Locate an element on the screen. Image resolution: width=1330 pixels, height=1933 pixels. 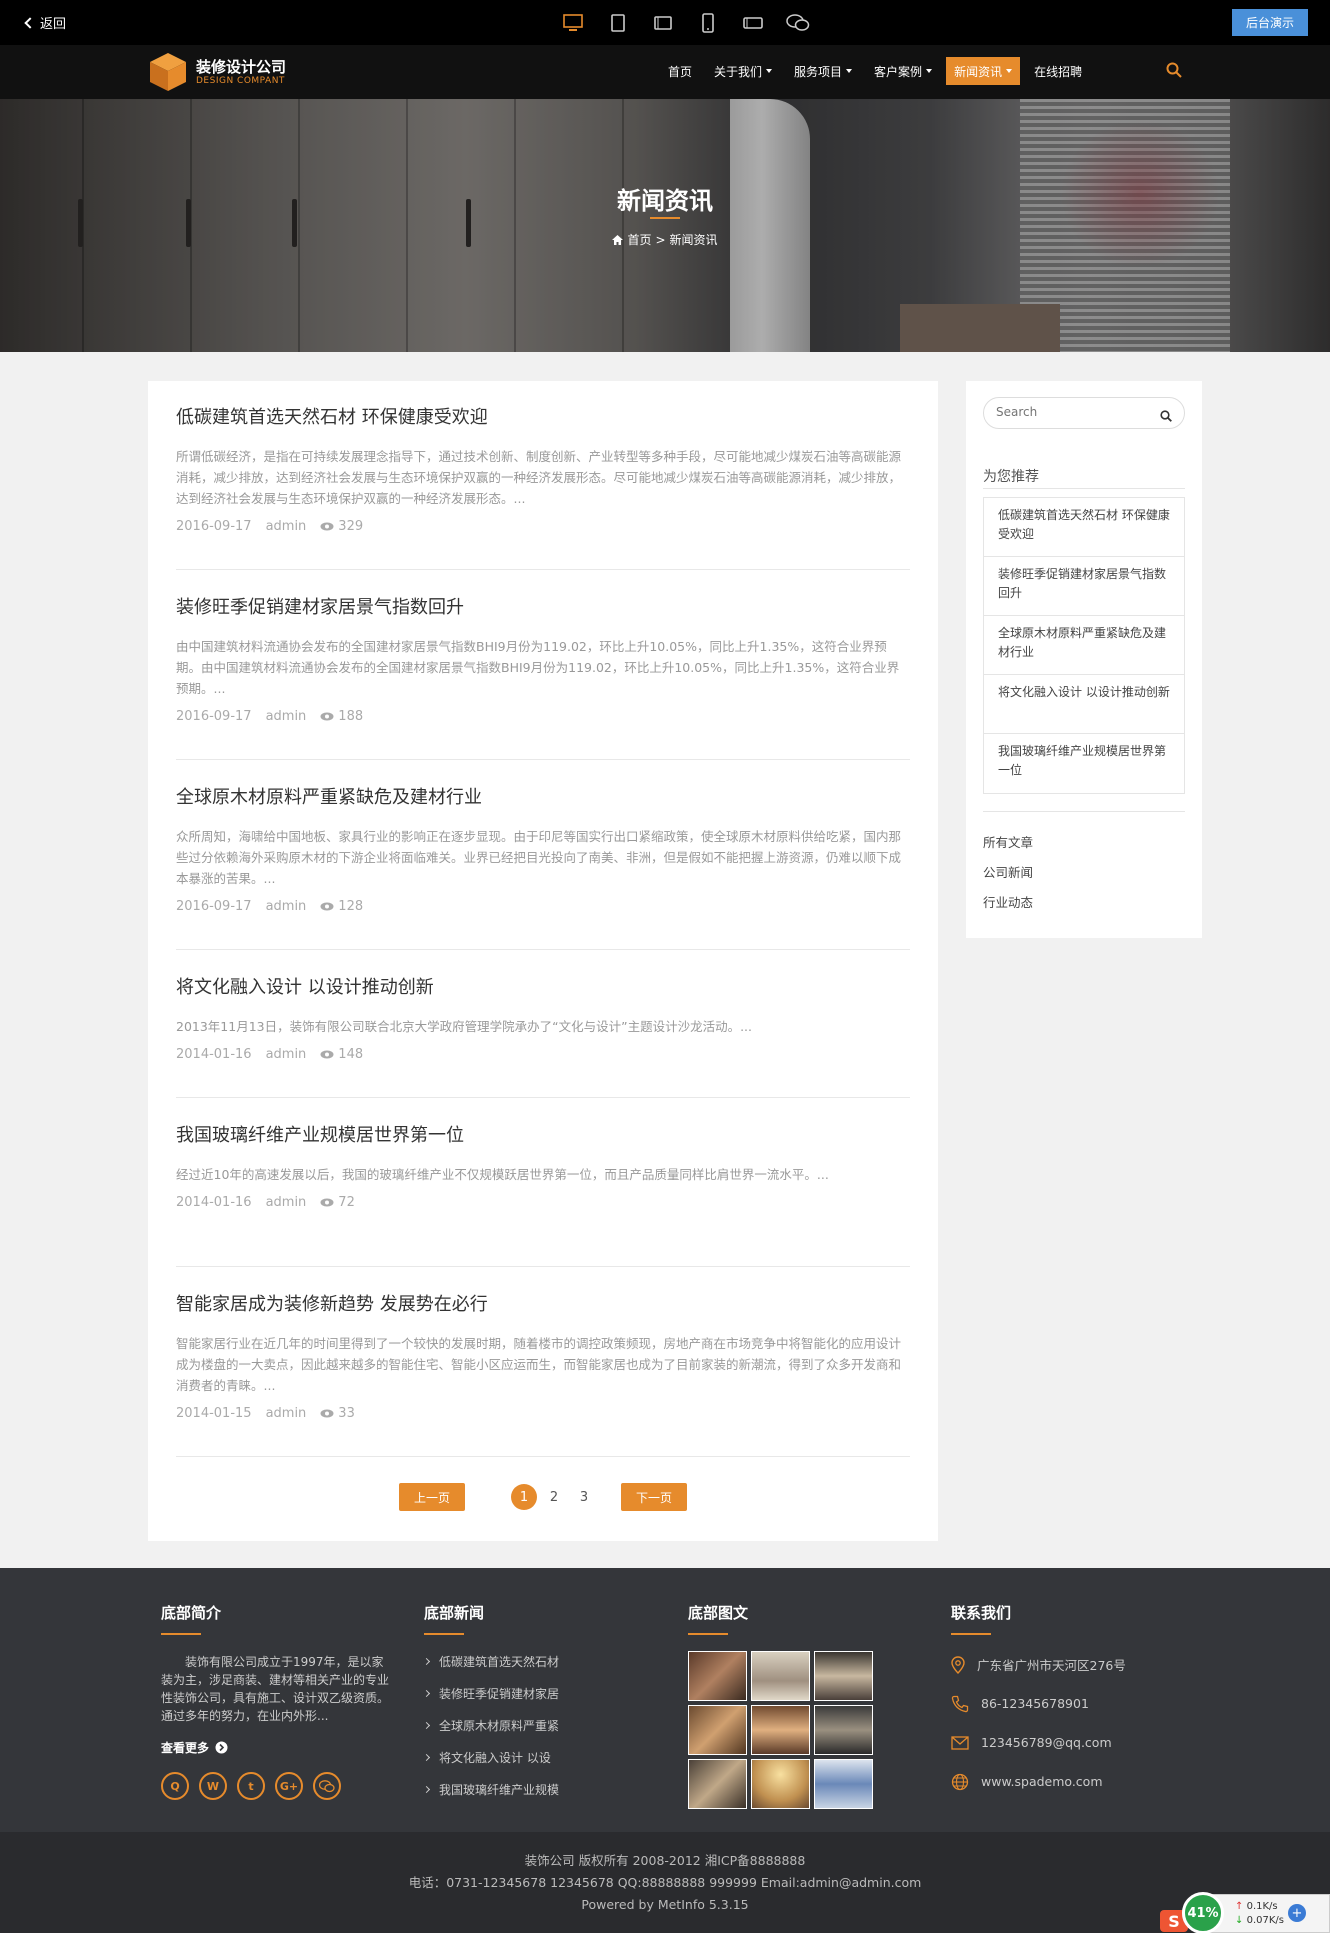
contact-website: www.spademo.com is located at coordinates (1038, 1781).